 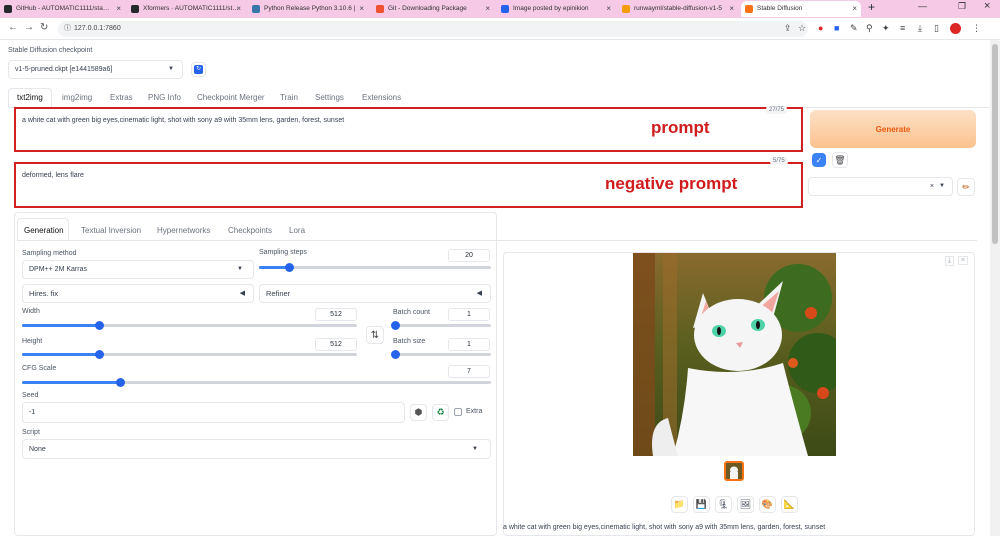 I want to click on save-icon: 💾, so click(x=701, y=504).